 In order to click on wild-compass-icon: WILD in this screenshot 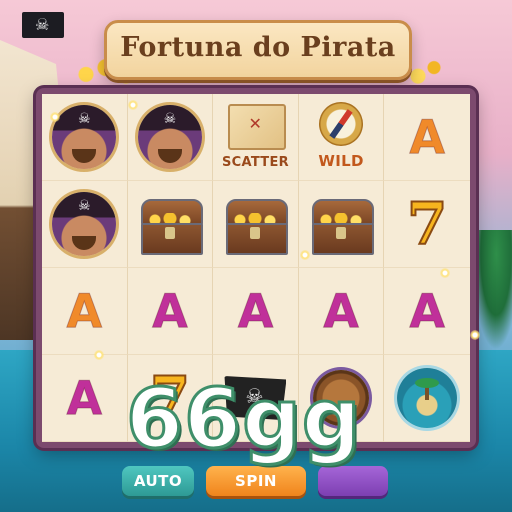, I will do `click(341, 137)`.